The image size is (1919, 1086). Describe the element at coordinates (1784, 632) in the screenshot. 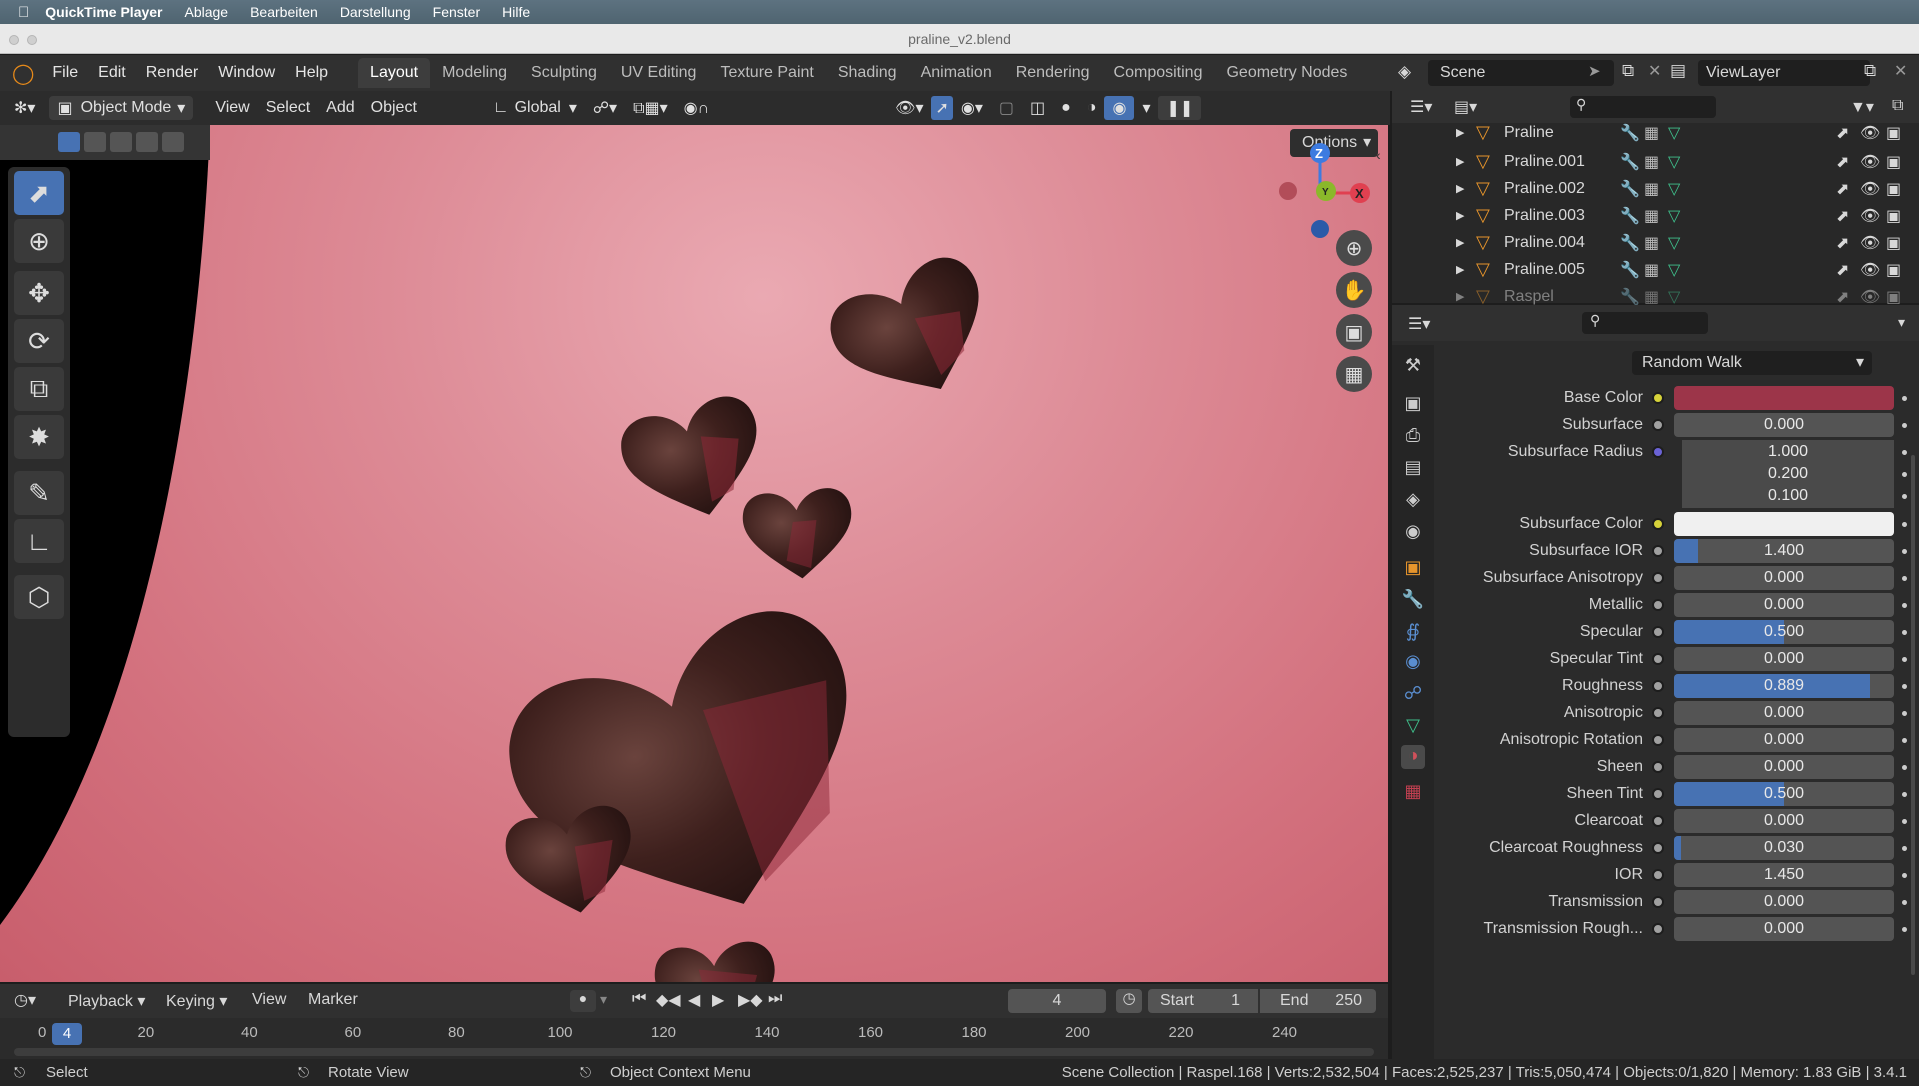

I see `value-slider: 0.500` at that location.